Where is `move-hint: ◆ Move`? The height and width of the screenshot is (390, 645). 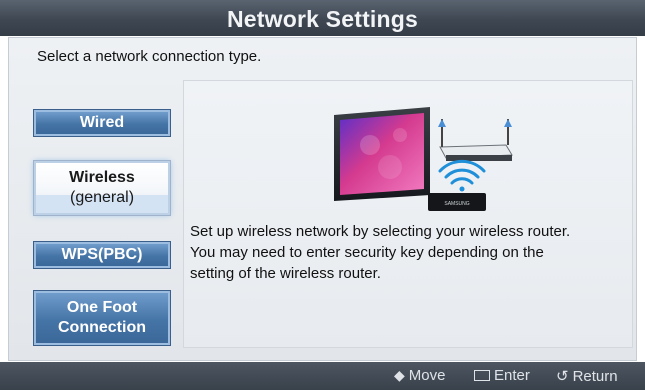 move-hint: ◆ Move is located at coordinates (419, 375).